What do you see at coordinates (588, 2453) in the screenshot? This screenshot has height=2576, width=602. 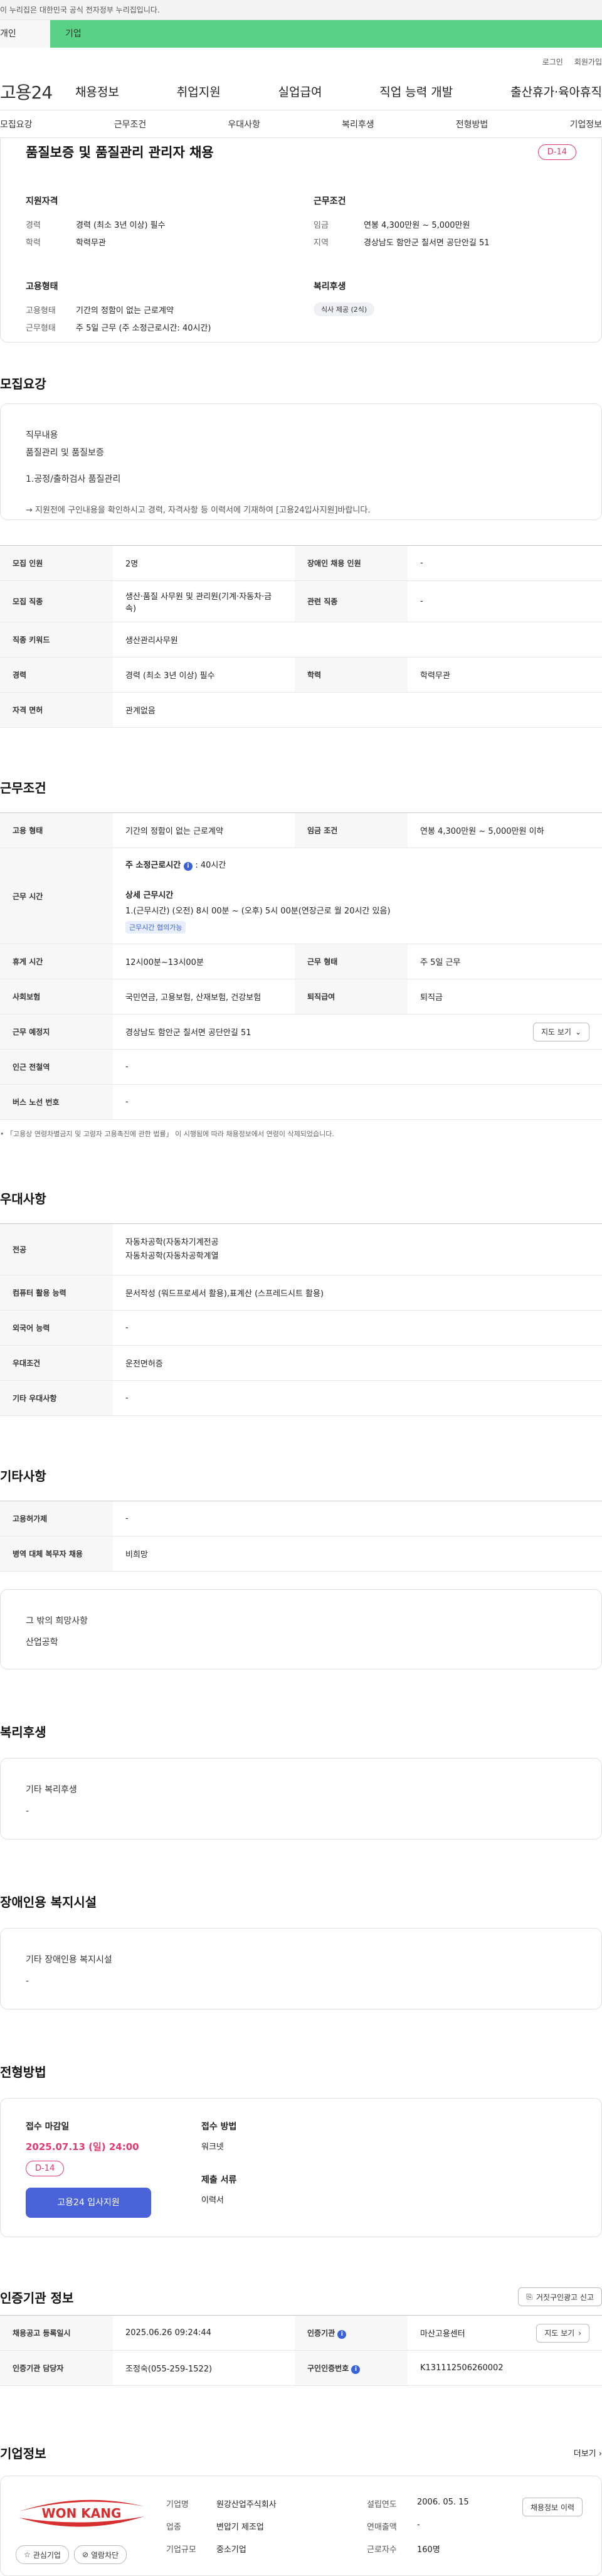 I see `company-more-link: 더보기 ›` at bounding box center [588, 2453].